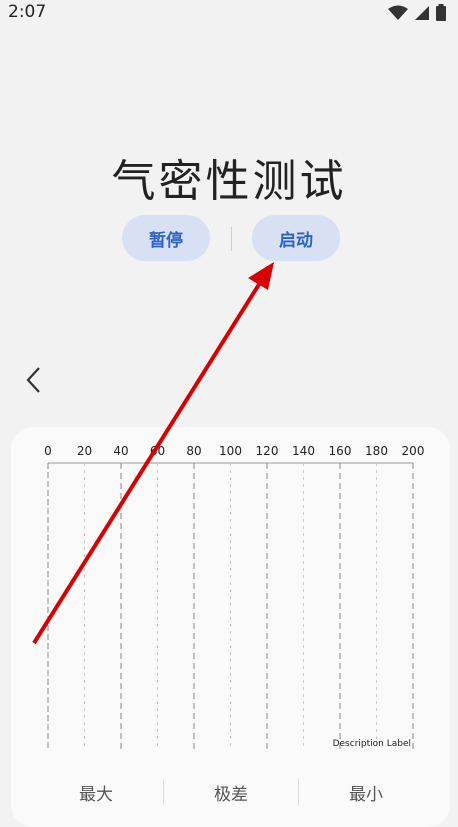 The image size is (458, 827). I want to click on pause-button: 暂停, so click(166, 238).